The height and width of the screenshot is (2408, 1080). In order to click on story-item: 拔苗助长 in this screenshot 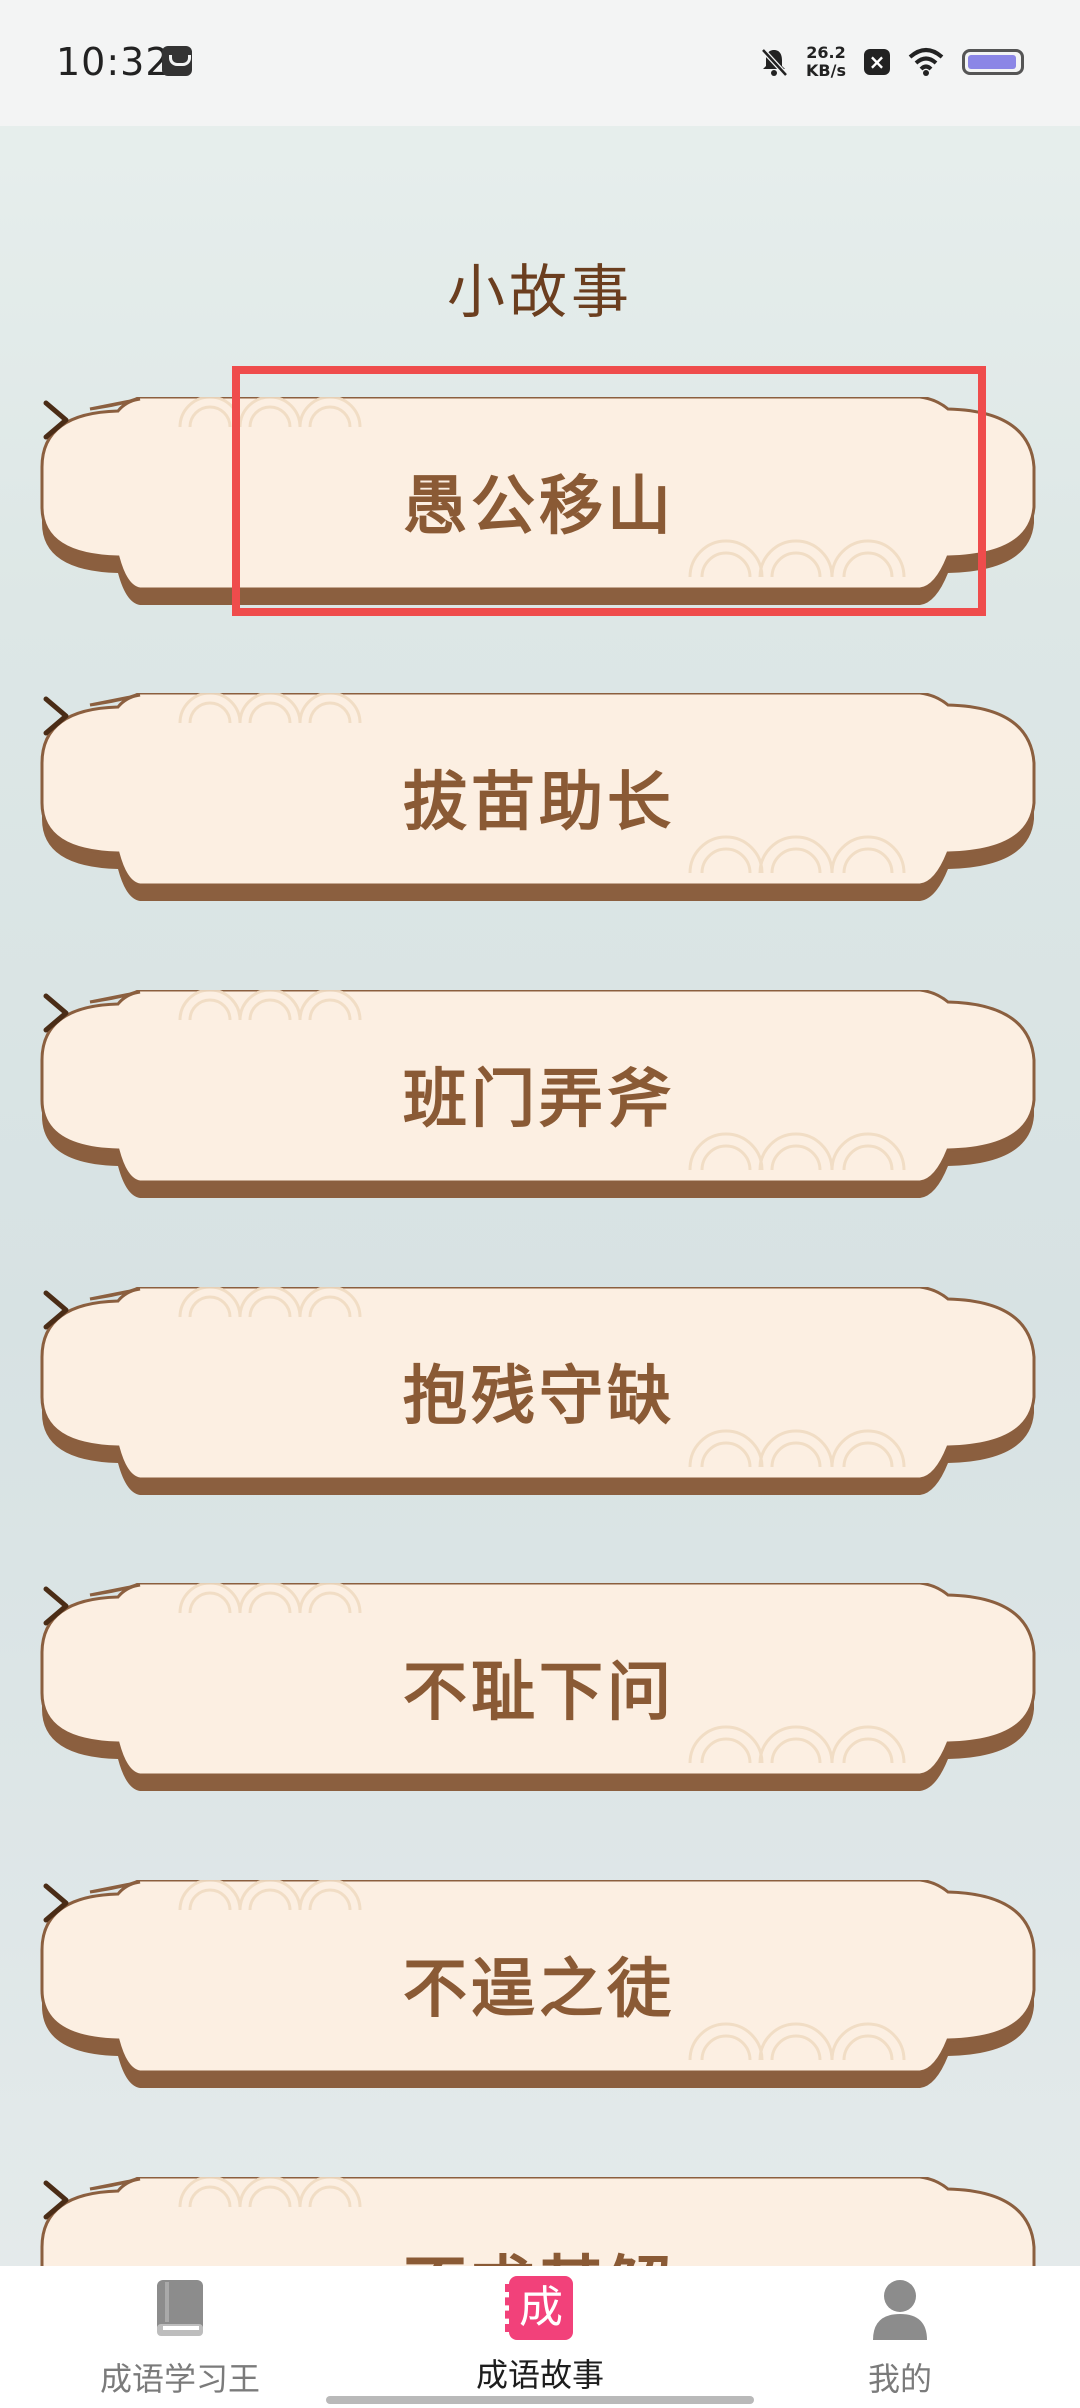, I will do `click(539, 799)`.